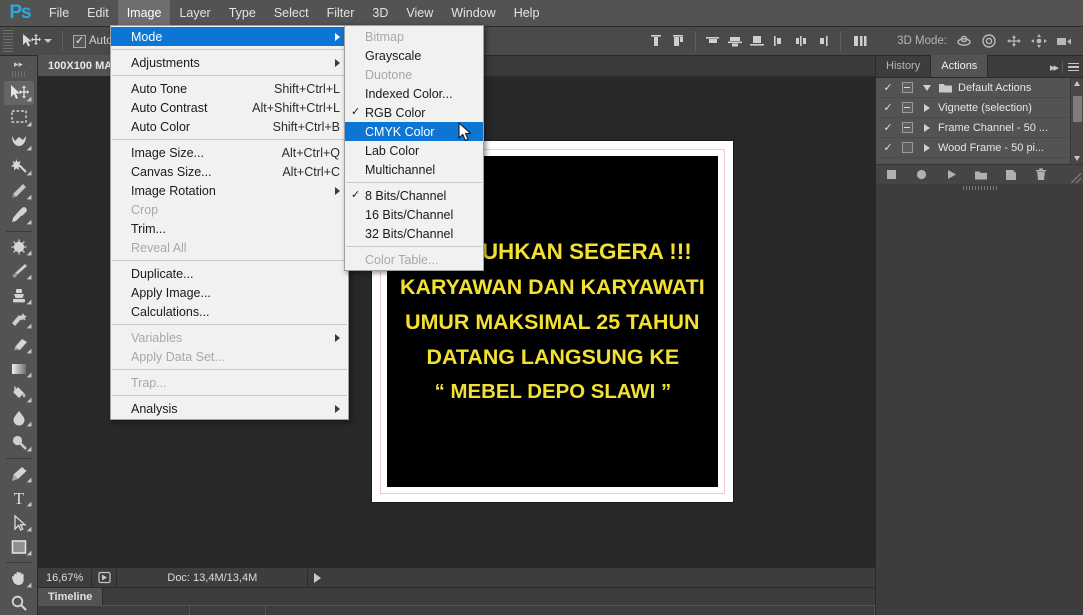 This screenshot has height=615, width=1083. Describe the element at coordinates (921, 175) in the screenshot. I see `begin-recording-button` at that location.